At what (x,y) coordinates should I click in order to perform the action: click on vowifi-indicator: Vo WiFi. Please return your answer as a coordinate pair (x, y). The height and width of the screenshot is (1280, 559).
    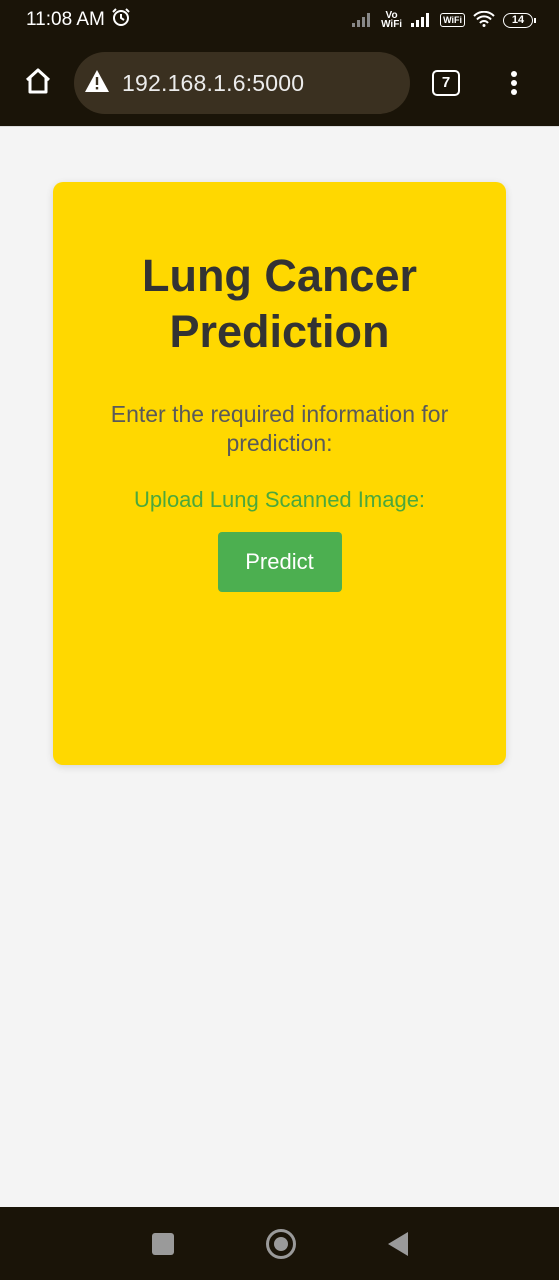
    Looking at the image, I should click on (392, 20).